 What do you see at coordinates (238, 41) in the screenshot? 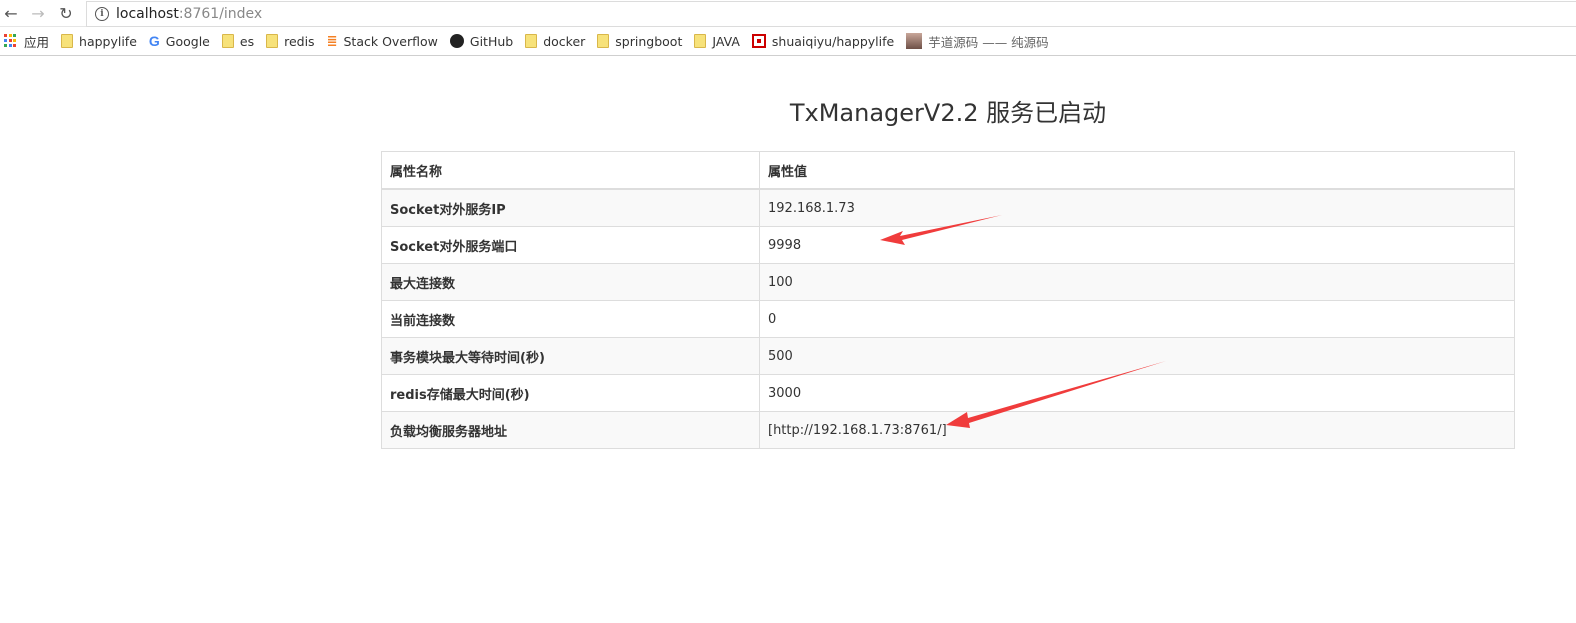
I see `bookmark-es: es` at bounding box center [238, 41].